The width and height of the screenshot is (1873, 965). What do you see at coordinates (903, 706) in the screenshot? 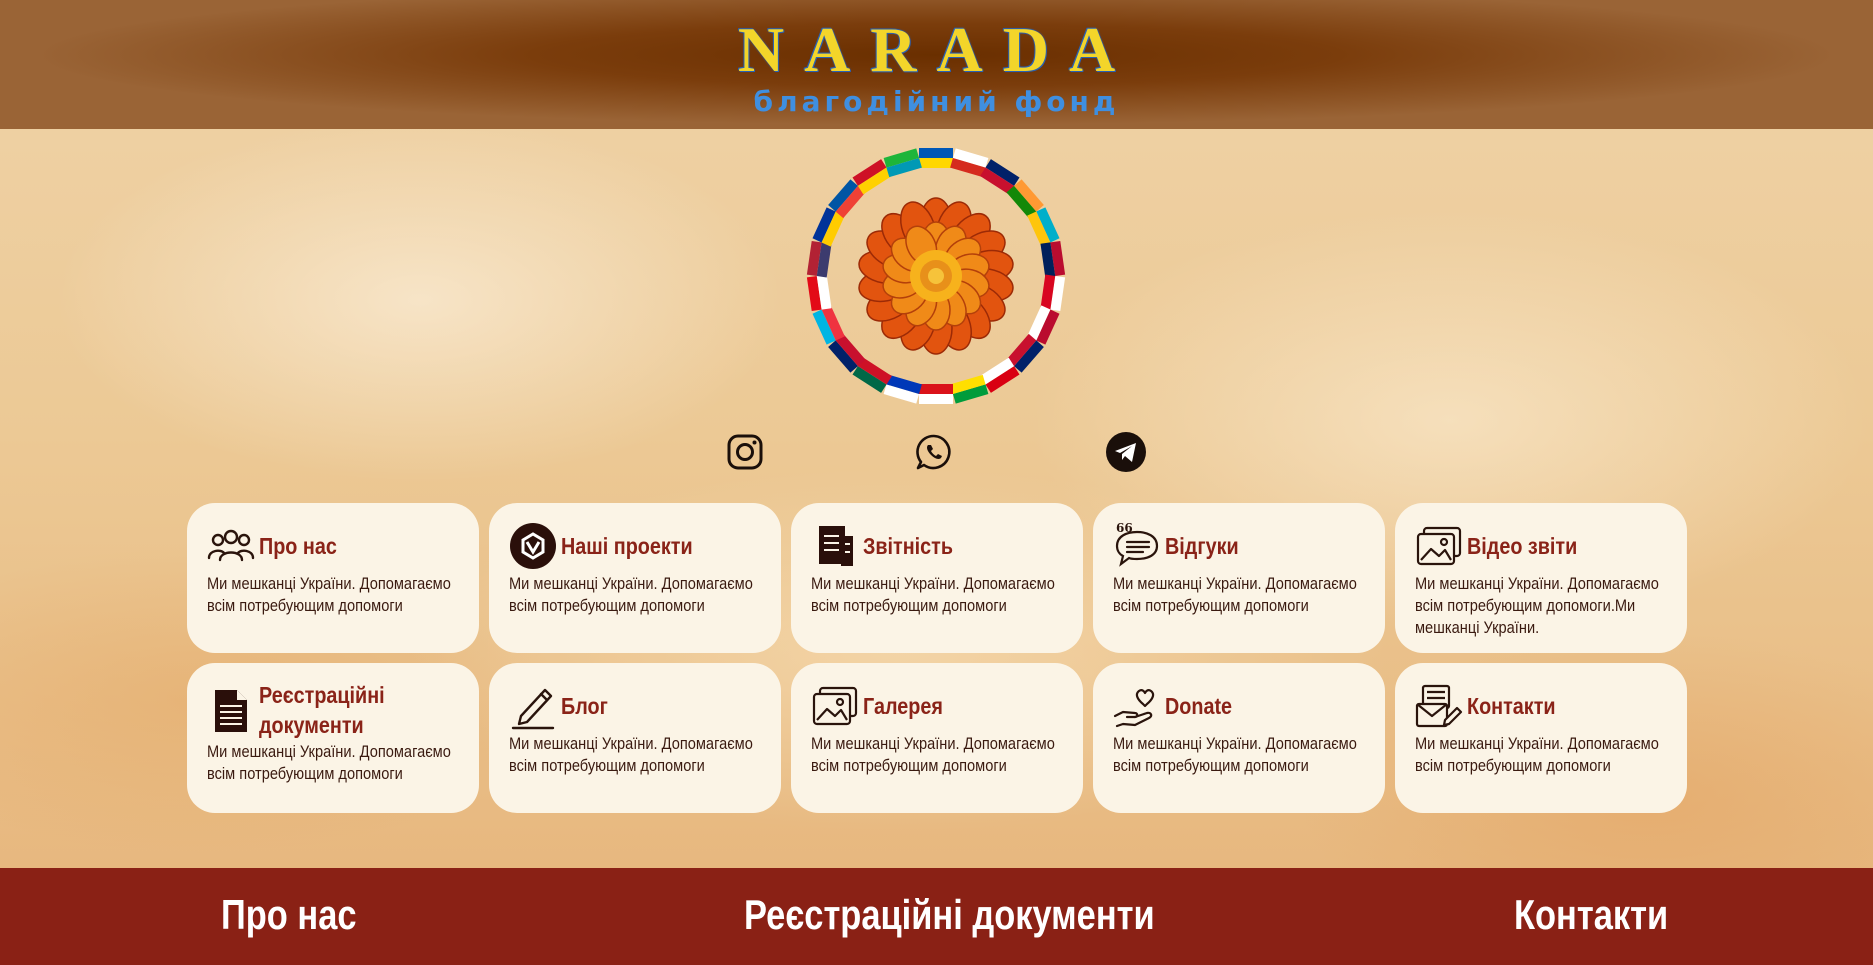
I see `card-title: Галерея` at bounding box center [903, 706].